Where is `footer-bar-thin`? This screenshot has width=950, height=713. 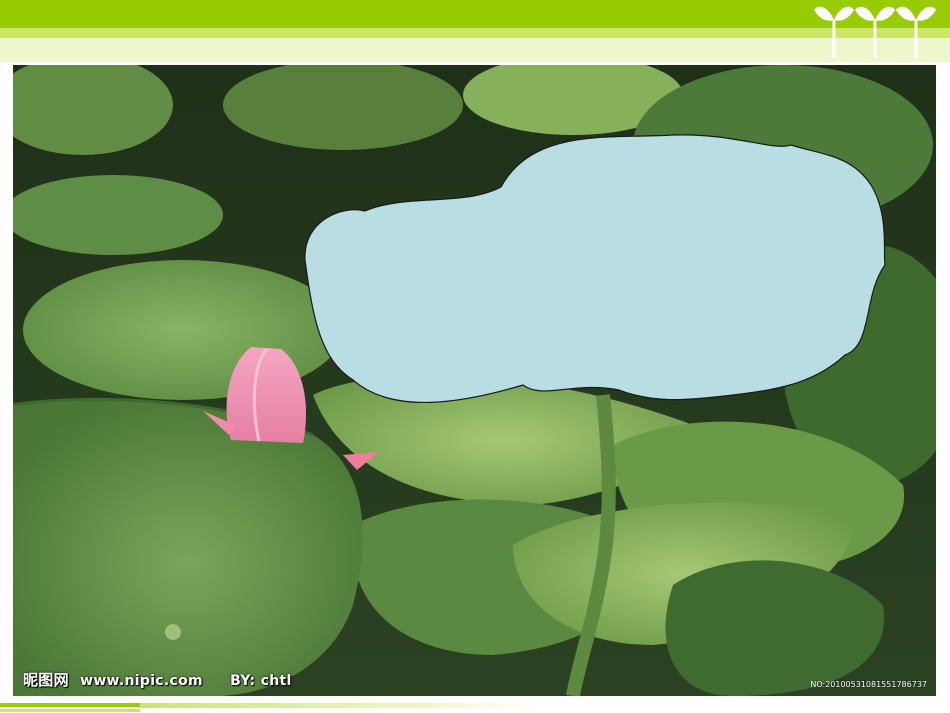 footer-bar-thin is located at coordinates (70, 710).